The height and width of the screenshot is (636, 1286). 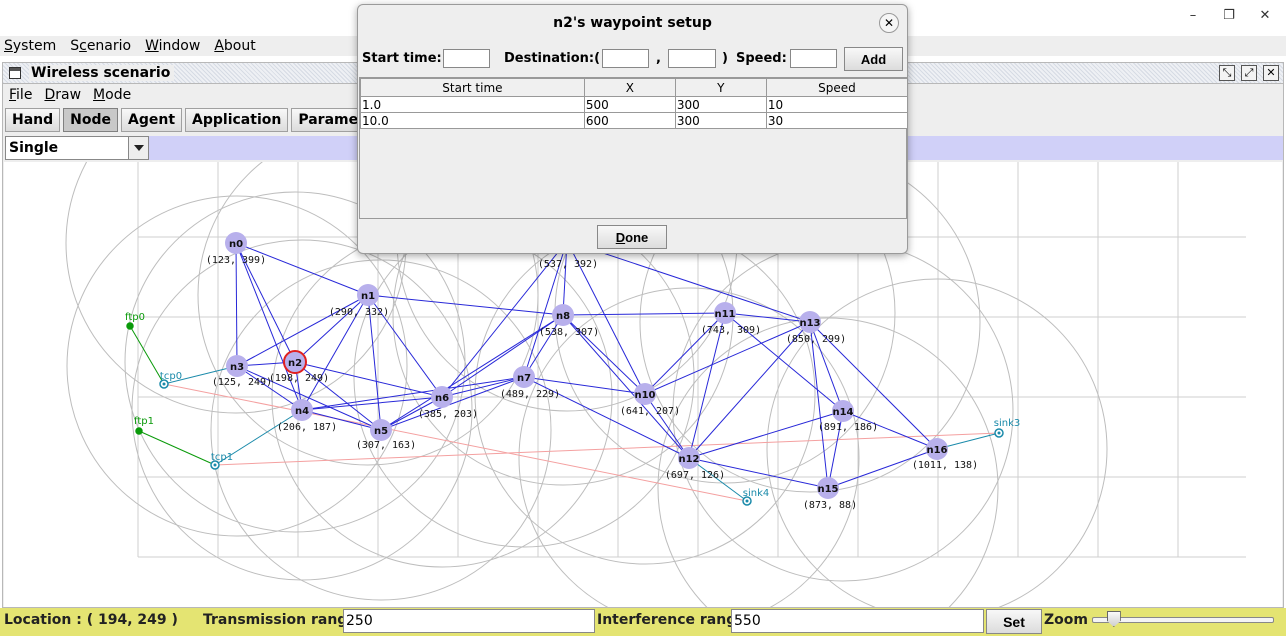 What do you see at coordinates (466, 58) in the screenshot?
I see `start-time-input` at bounding box center [466, 58].